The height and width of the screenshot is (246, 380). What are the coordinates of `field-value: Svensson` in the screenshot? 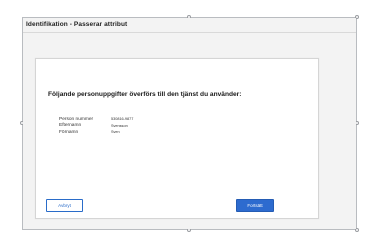 It's located at (119, 125).